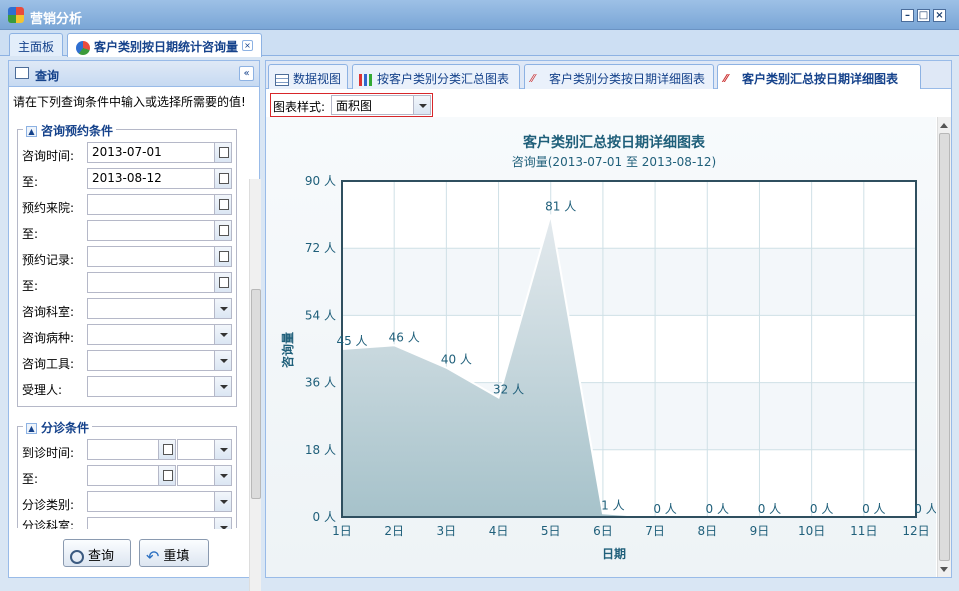 The image size is (959, 591). What do you see at coordinates (16, 15) in the screenshot?
I see `app-logo-icon` at bounding box center [16, 15].